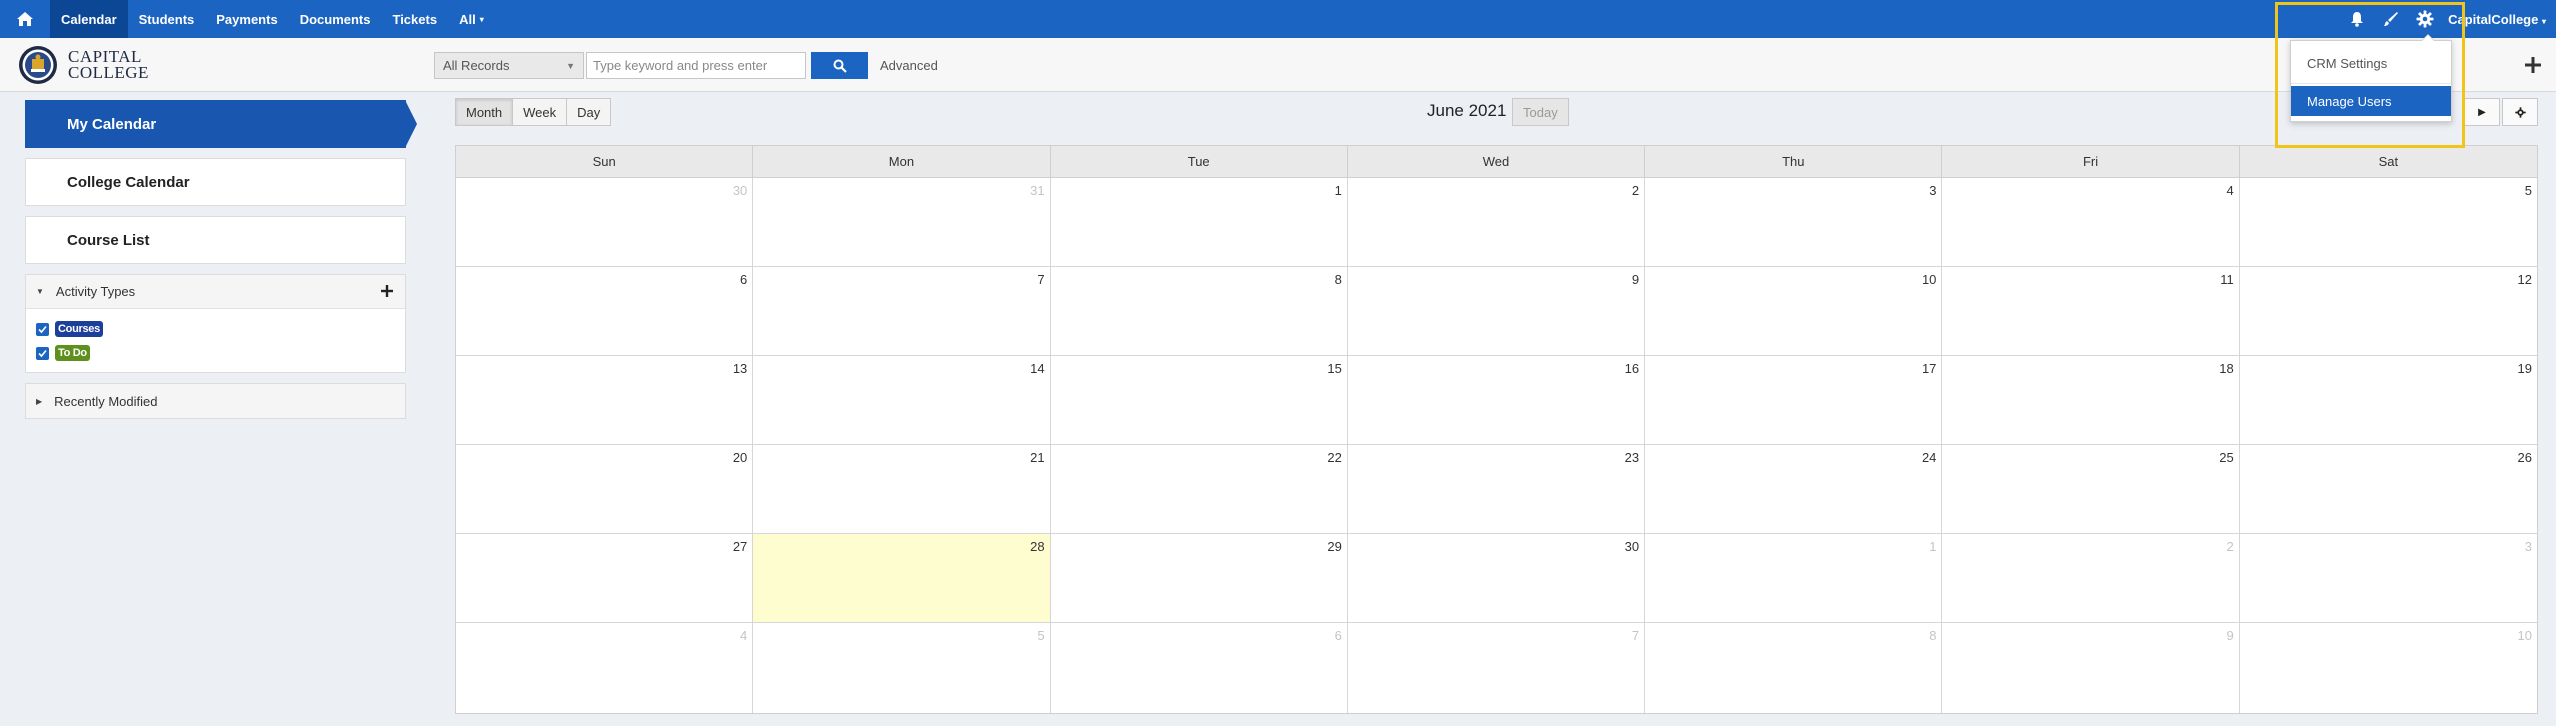 This screenshot has height=726, width=2556. Describe the element at coordinates (2388, 400) in the screenshot. I see `calendar-day: 19` at that location.